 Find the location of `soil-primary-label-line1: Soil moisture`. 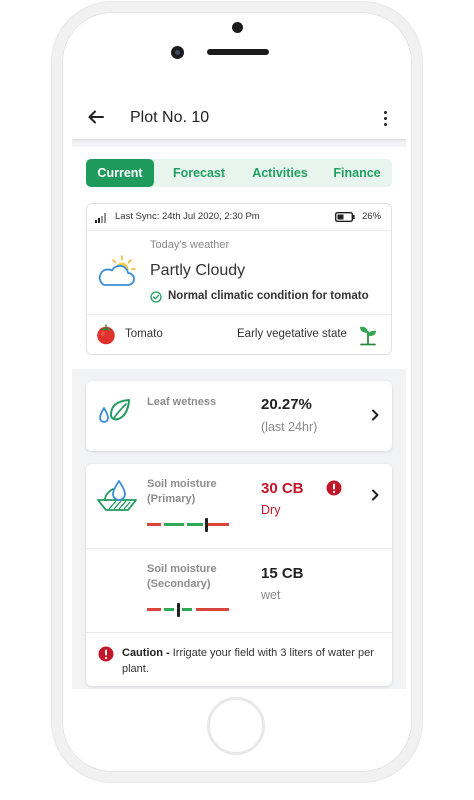

soil-primary-label-line1: Soil moisture is located at coordinates (182, 484).